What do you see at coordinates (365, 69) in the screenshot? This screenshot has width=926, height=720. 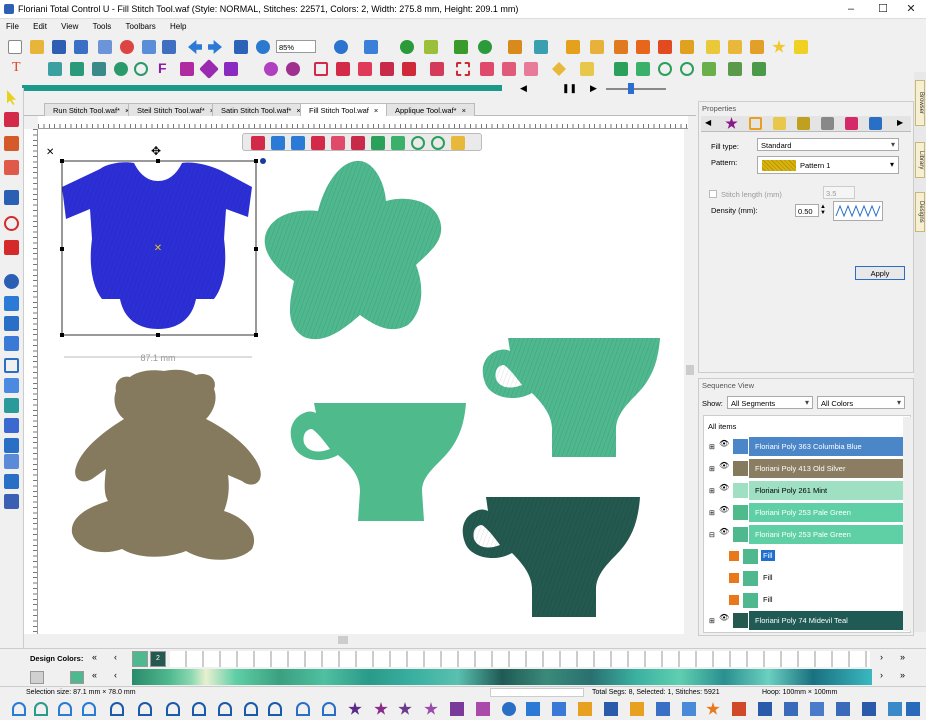 I see `ungroup-icon` at bounding box center [365, 69].